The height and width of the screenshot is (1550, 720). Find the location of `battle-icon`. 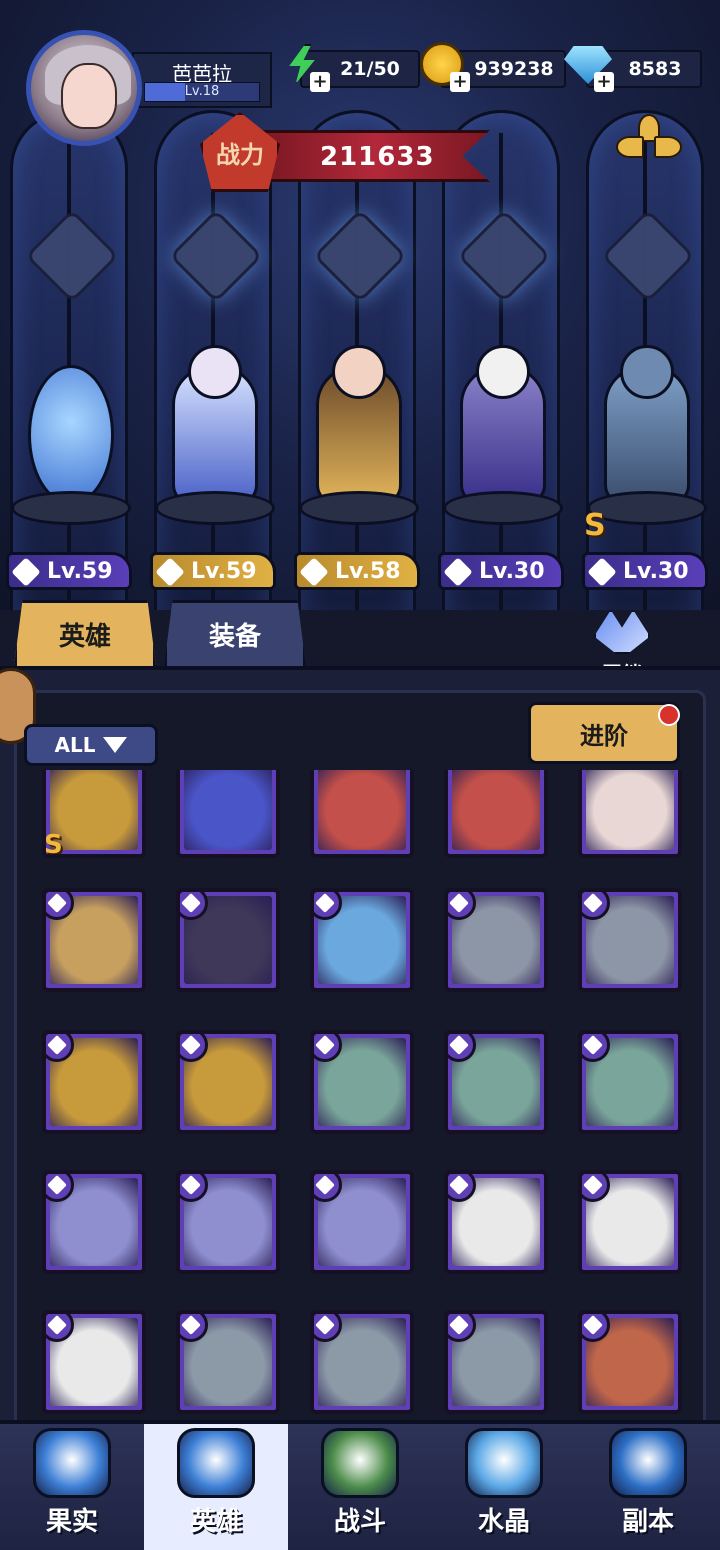

battle-icon is located at coordinates (360, 1463).